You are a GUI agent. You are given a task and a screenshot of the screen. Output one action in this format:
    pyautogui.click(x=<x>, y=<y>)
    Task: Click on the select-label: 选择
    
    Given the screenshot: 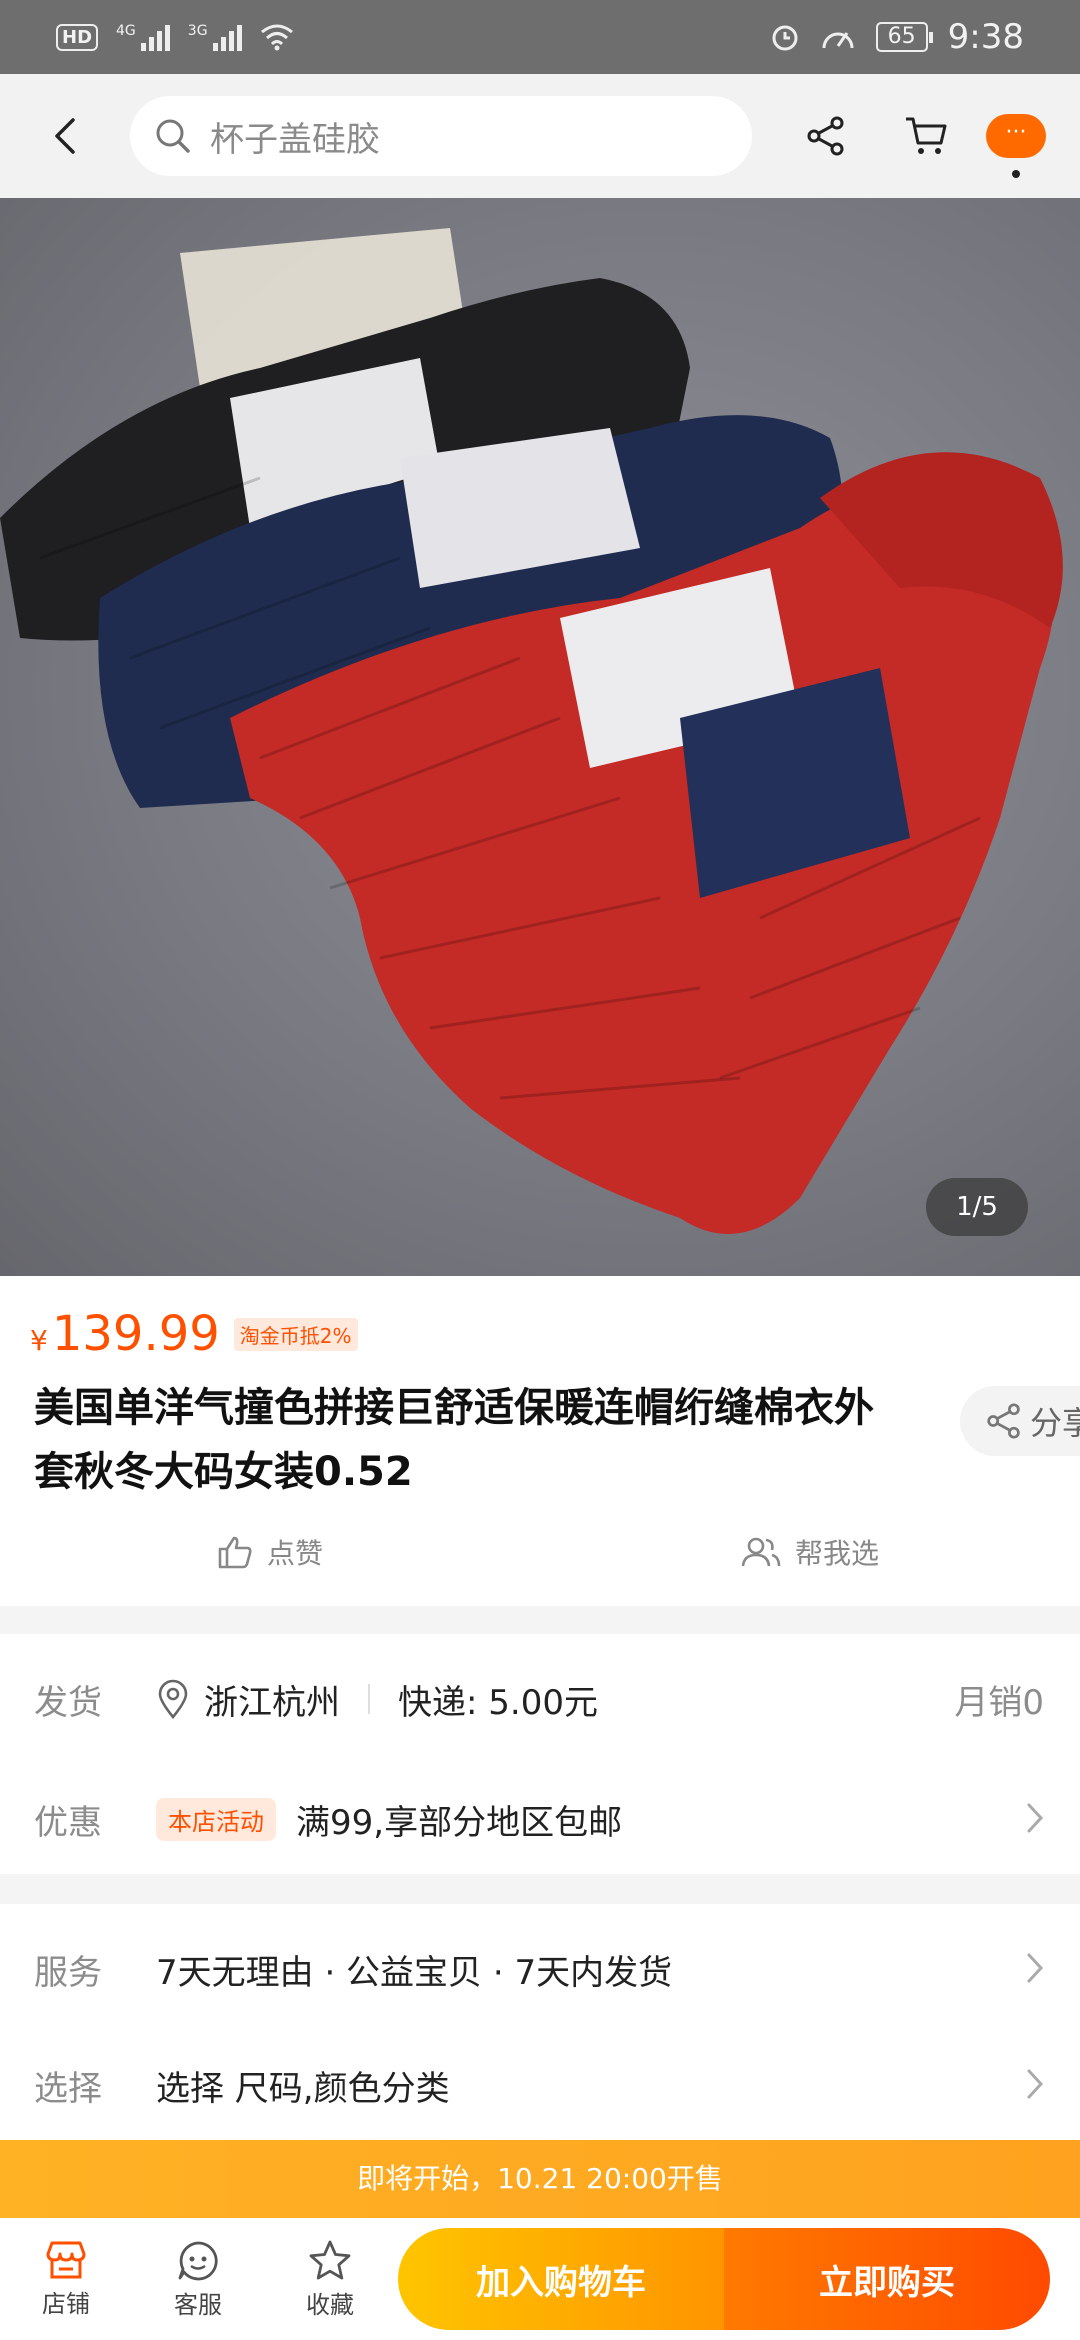 What is the action you would take?
    pyautogui.click(x=68, y=2088)
    